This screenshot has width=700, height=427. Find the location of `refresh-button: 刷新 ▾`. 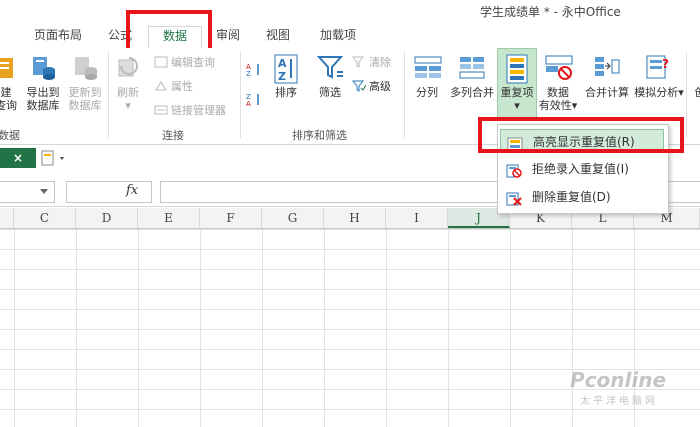

refresh-button: 刷新 ▾ is located at coordinates (128, 87).